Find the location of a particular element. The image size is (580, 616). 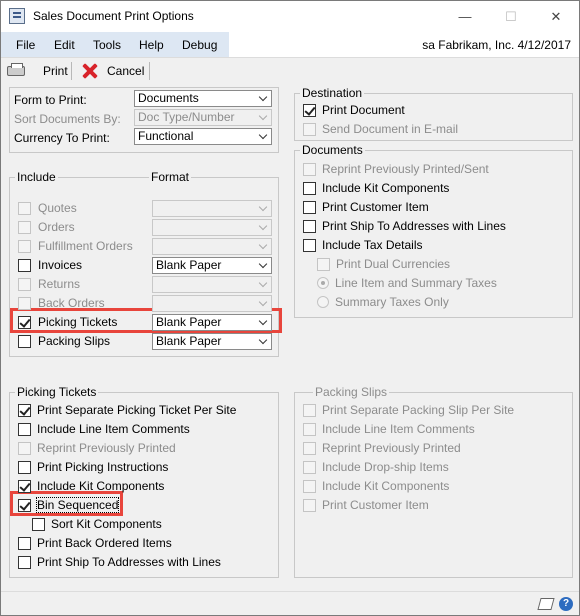

cancel-label: Cancel is located at coordinates (126, 71).